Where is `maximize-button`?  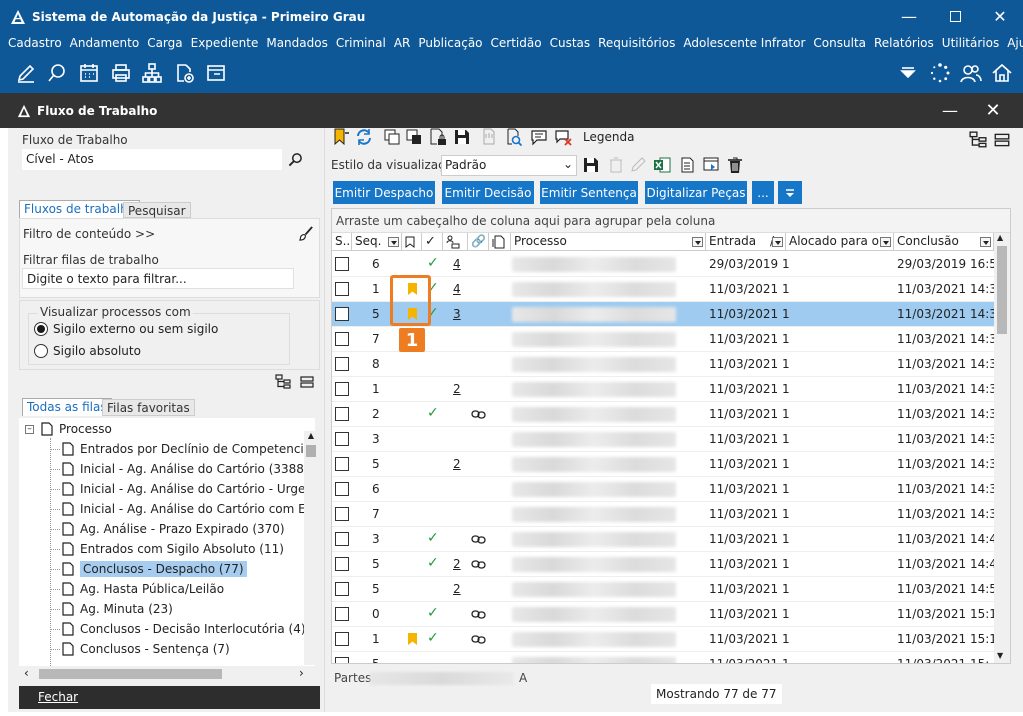 maximize-button is located at coordinates (955, 16).